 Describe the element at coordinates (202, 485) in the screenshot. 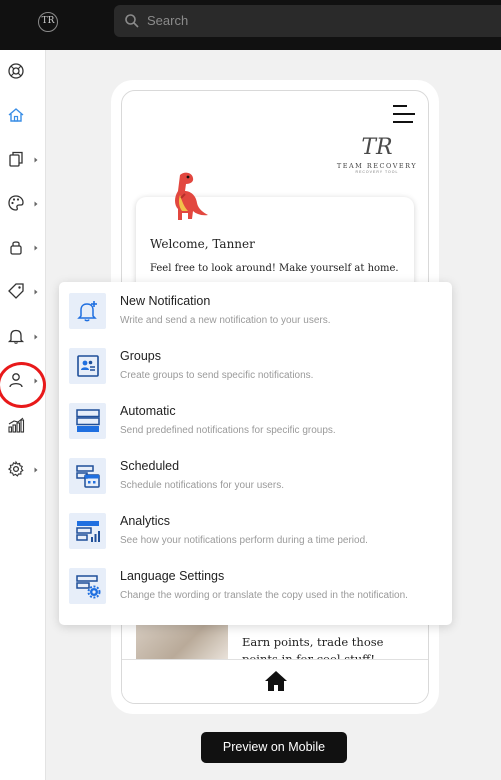

I see `menu-item-description: Schedule notifications for your users.` at that location.